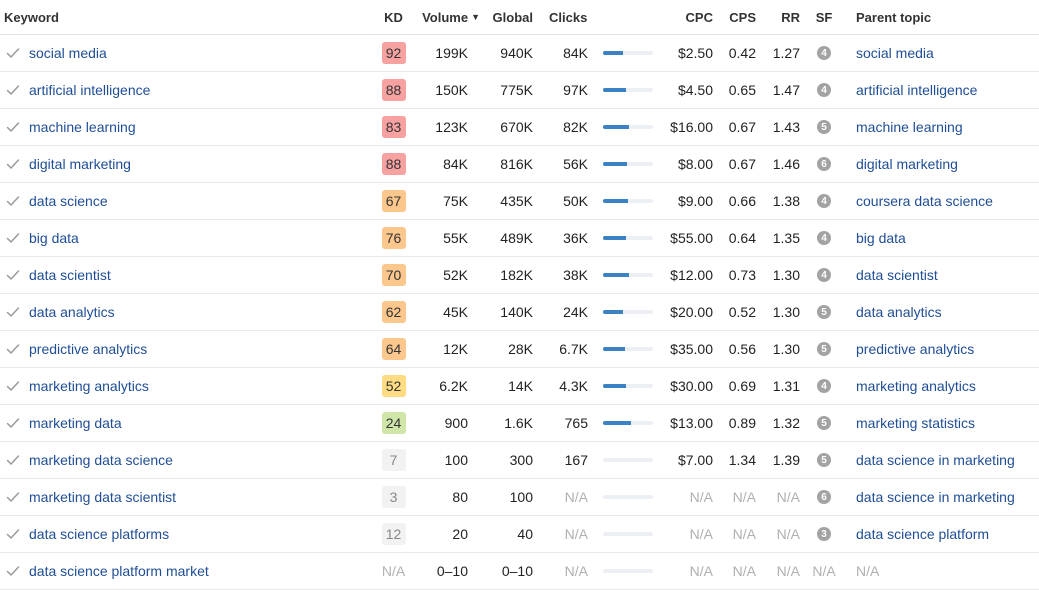 The width and height of the screenshot is (1039, 590). Describe the element at coordinates (899, 312) in the screenshot. I see `parent-topic-link: data analytics` at that location.